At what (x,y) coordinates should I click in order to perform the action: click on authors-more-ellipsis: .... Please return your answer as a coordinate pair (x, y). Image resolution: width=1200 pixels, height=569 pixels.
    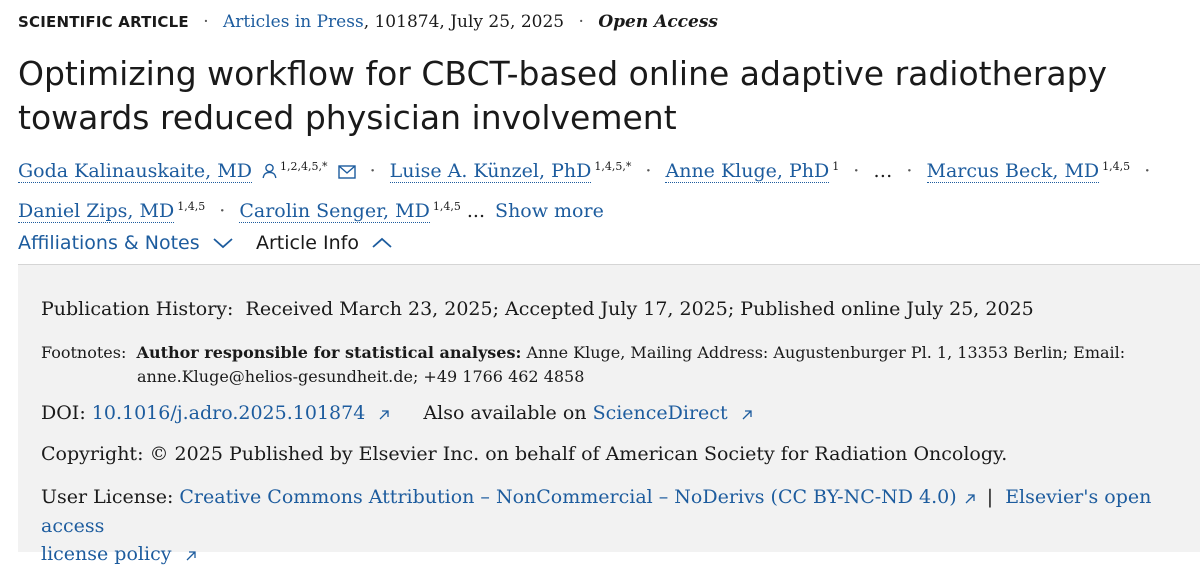
    Looking at the image, I should click on (475, 211).